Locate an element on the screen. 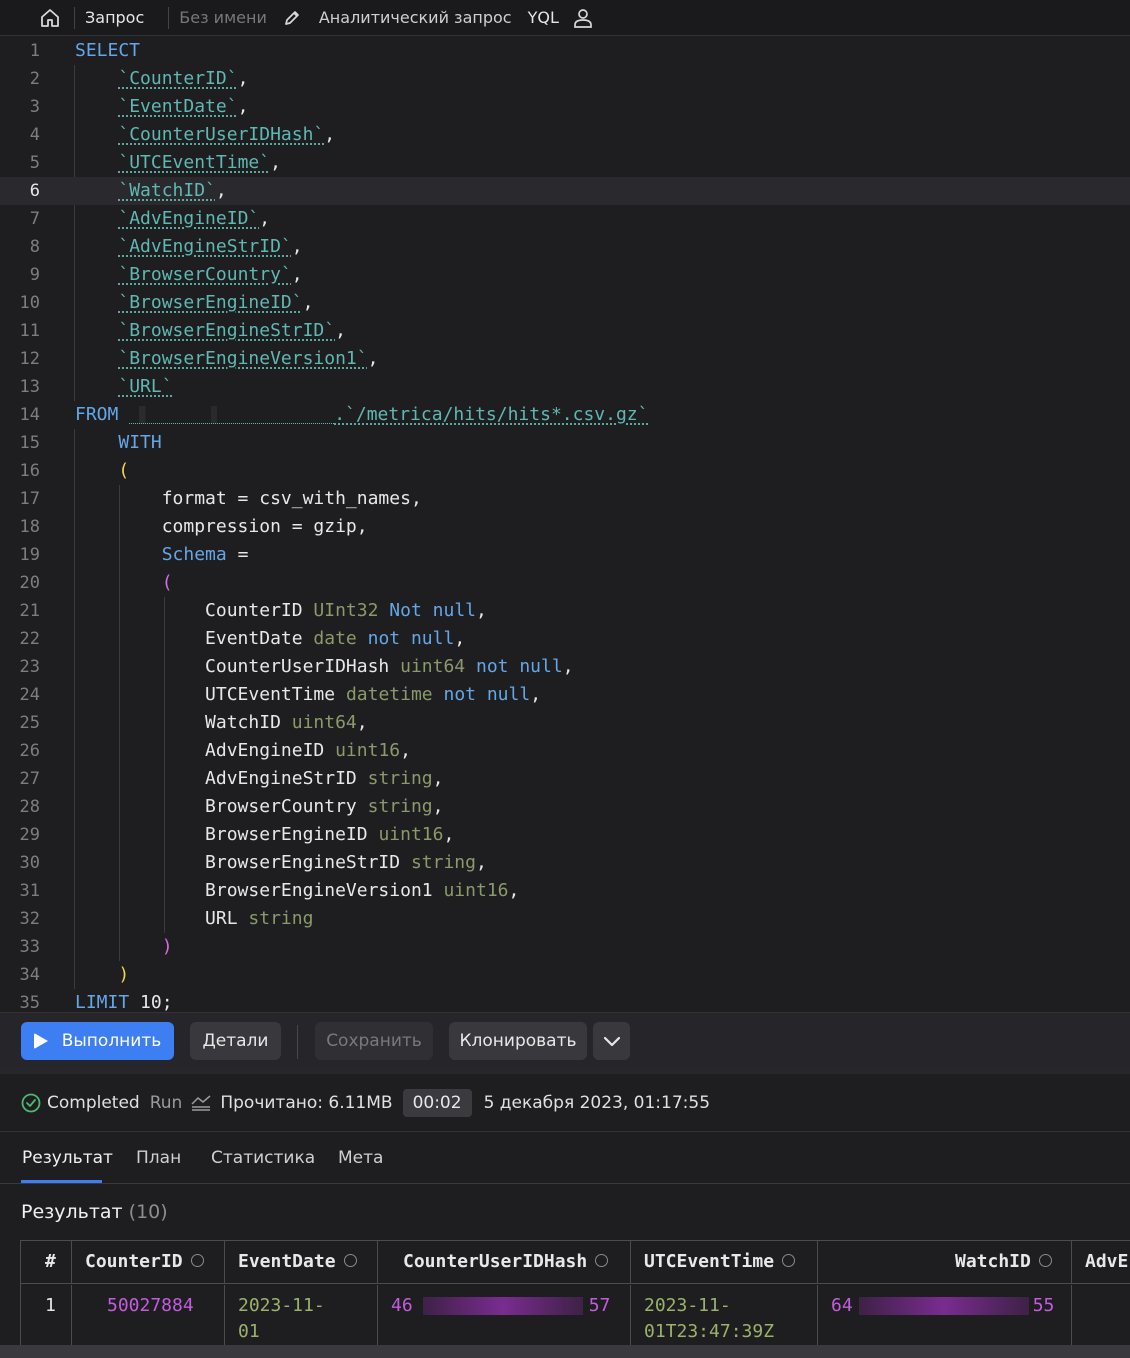 This screenshot has height=1358, width=1130. code-line: 31 BrowserEngineVersion1 uint16, is located at coordinates (565, 891).